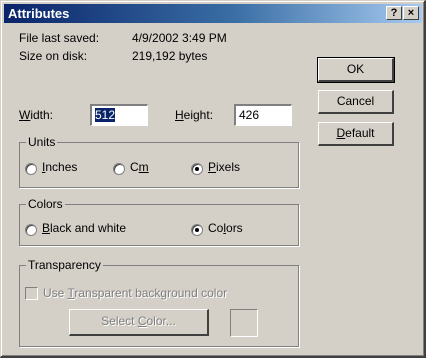 This screenshot has height=362, width=430. Describe the element at coordinates (39, 13) in the screenshot. I see `dialog-title: Attributes` at that location.